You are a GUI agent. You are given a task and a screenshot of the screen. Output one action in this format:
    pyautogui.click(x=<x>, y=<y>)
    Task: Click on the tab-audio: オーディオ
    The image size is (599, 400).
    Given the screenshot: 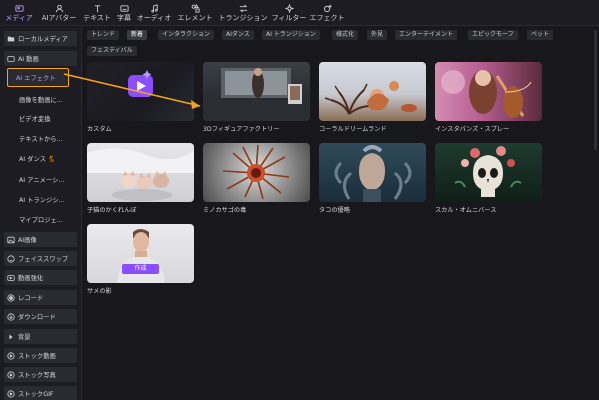 What is the action you would take?
    pyautogui.click(x=154, y=13)
    